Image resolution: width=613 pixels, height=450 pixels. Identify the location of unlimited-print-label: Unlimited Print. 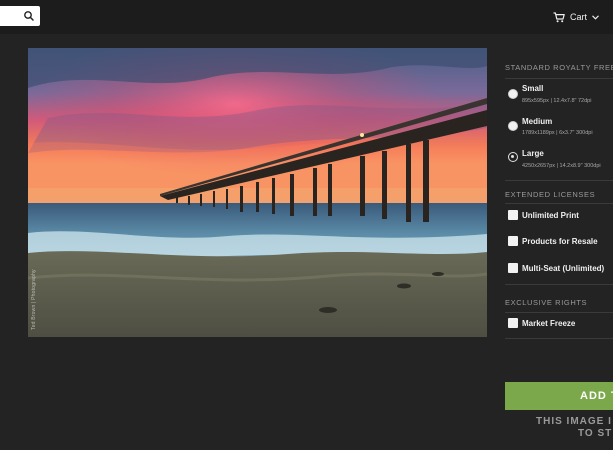
(550, 215).